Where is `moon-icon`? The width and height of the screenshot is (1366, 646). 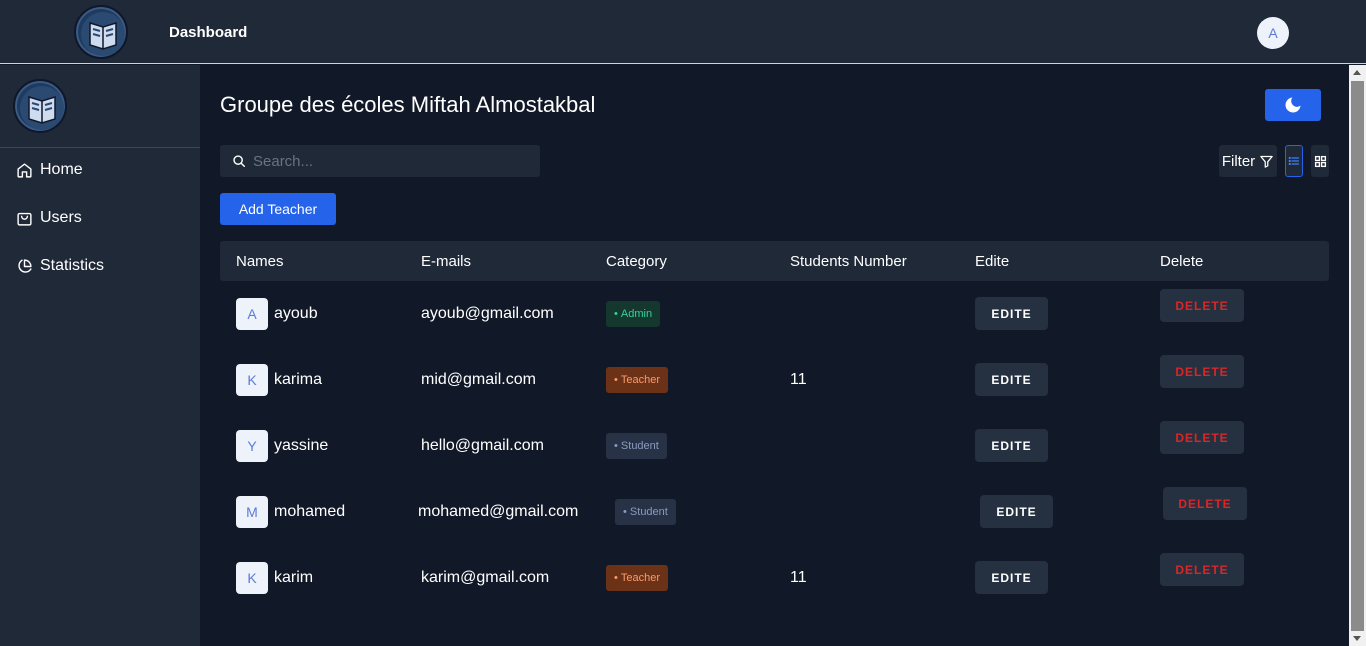
moon-icon is located at coordinates (1293, 105).